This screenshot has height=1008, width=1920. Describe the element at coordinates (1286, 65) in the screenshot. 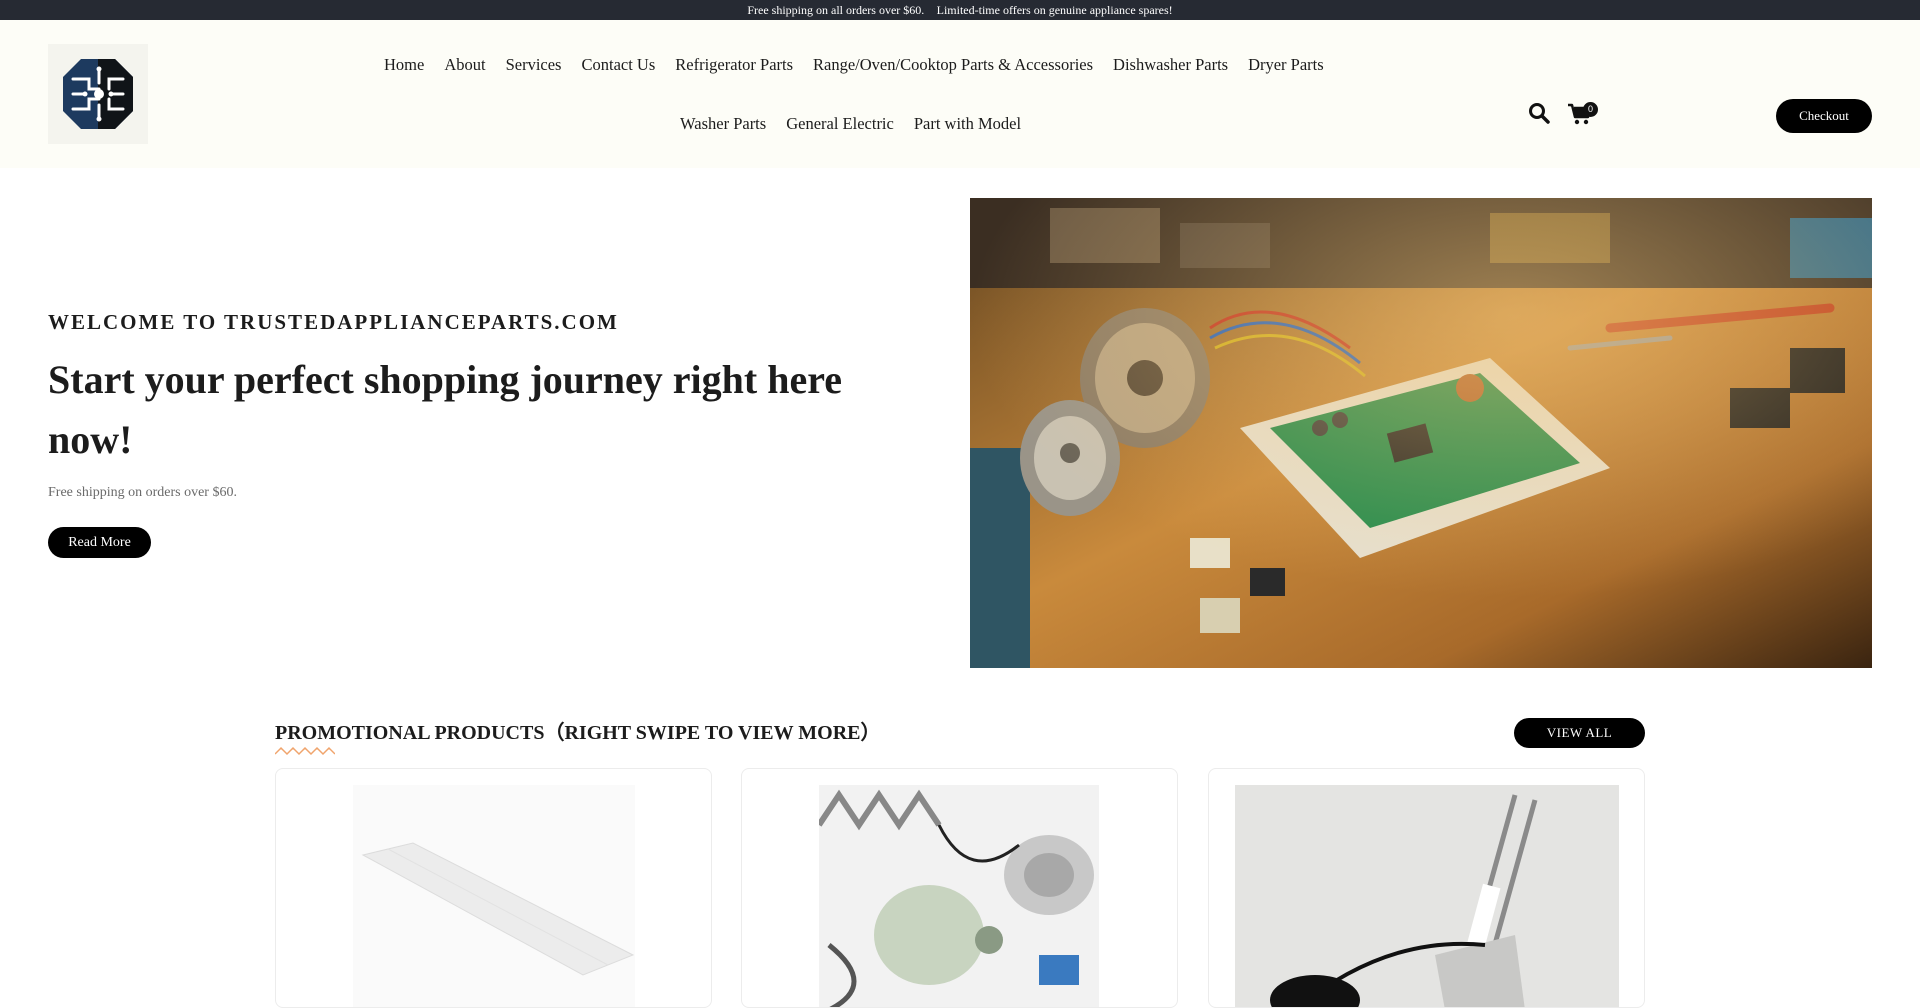

I see `nav-dryer-parts: Dryer Parts` at that location.